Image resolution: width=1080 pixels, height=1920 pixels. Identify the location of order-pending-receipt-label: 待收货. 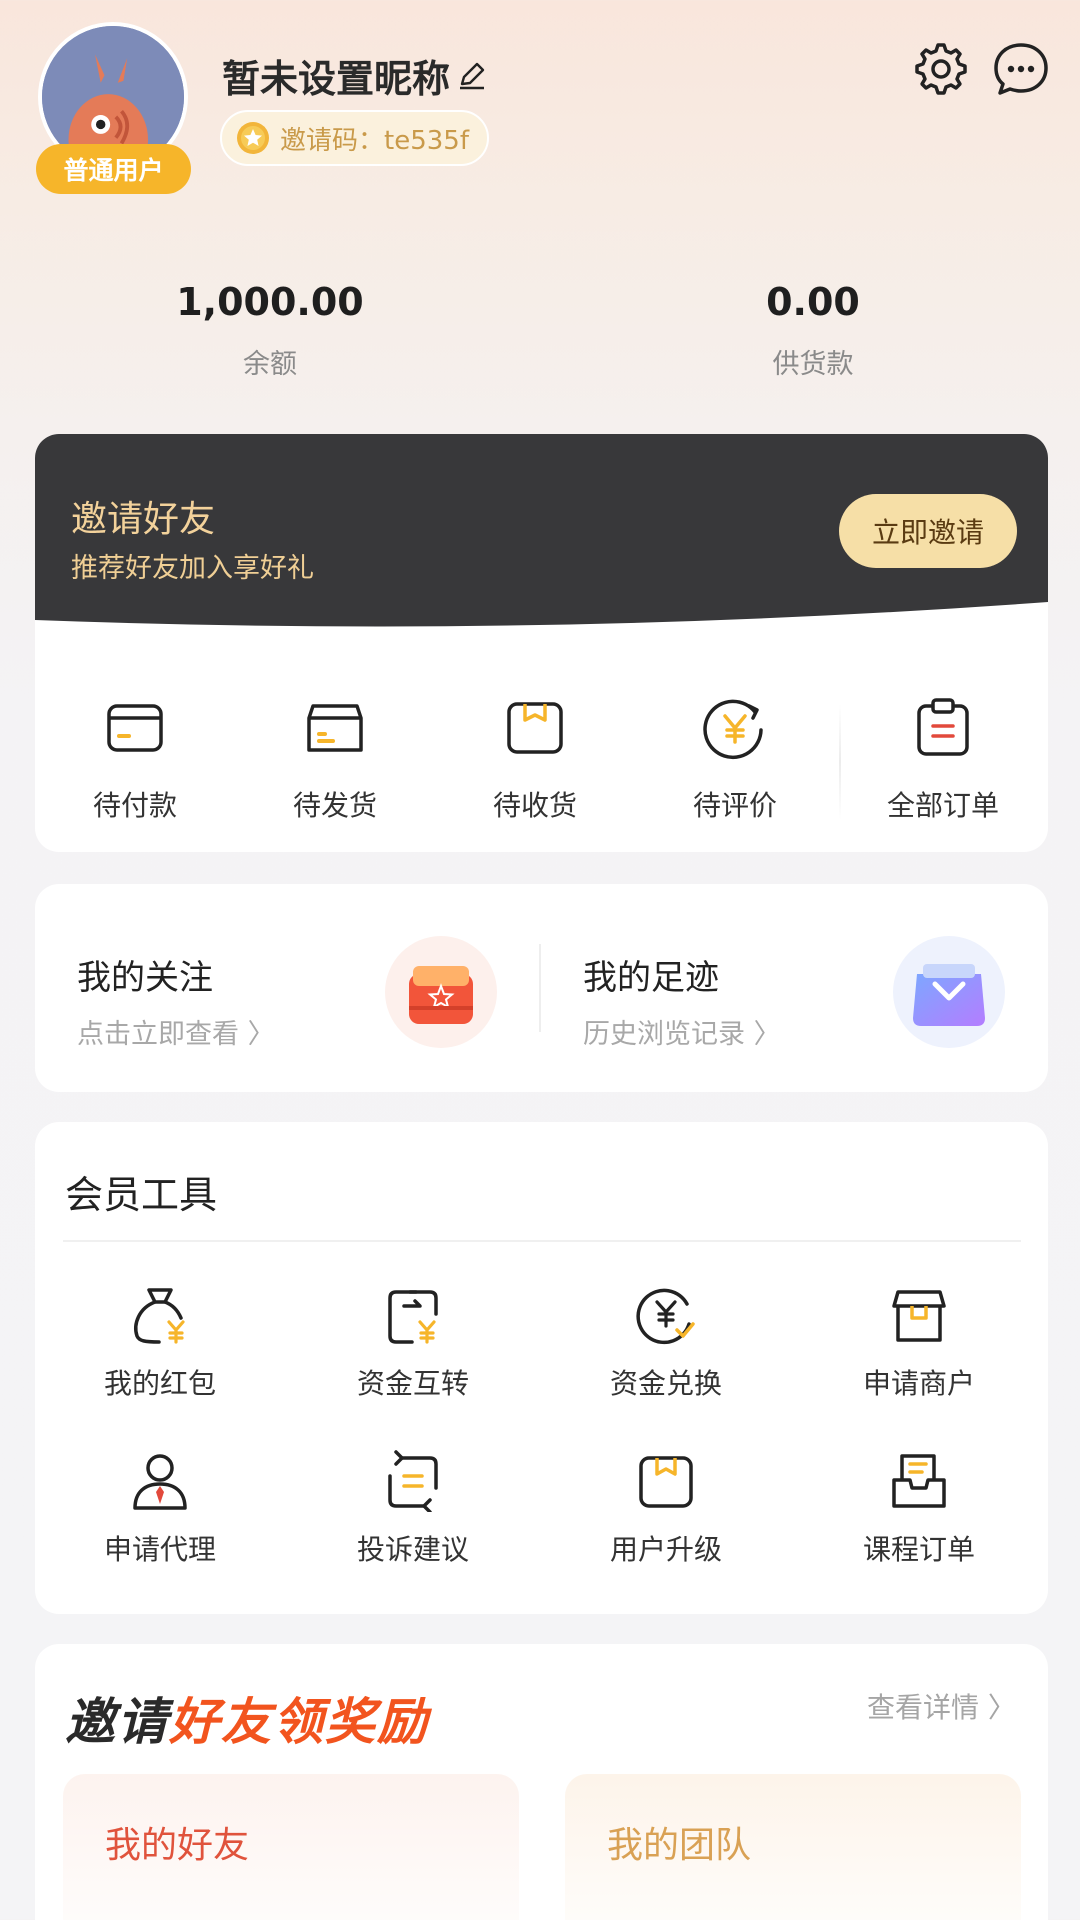
(534, 805).